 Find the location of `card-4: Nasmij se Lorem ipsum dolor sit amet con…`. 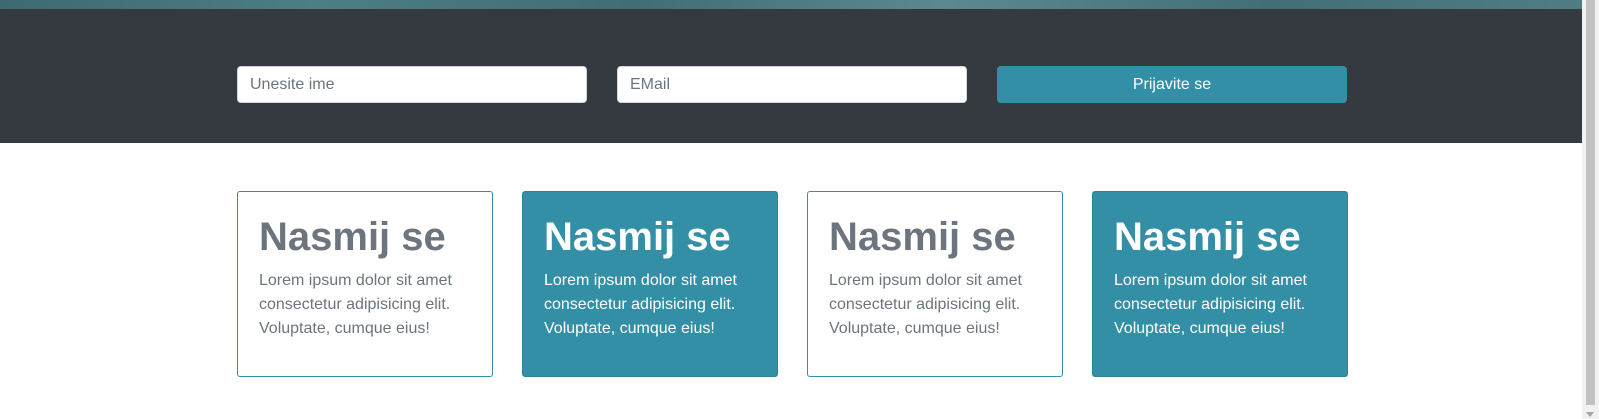

card-4: Nasmij se Lorem ipsum dolor sit amet con… is located at coordinates (1220, 284).